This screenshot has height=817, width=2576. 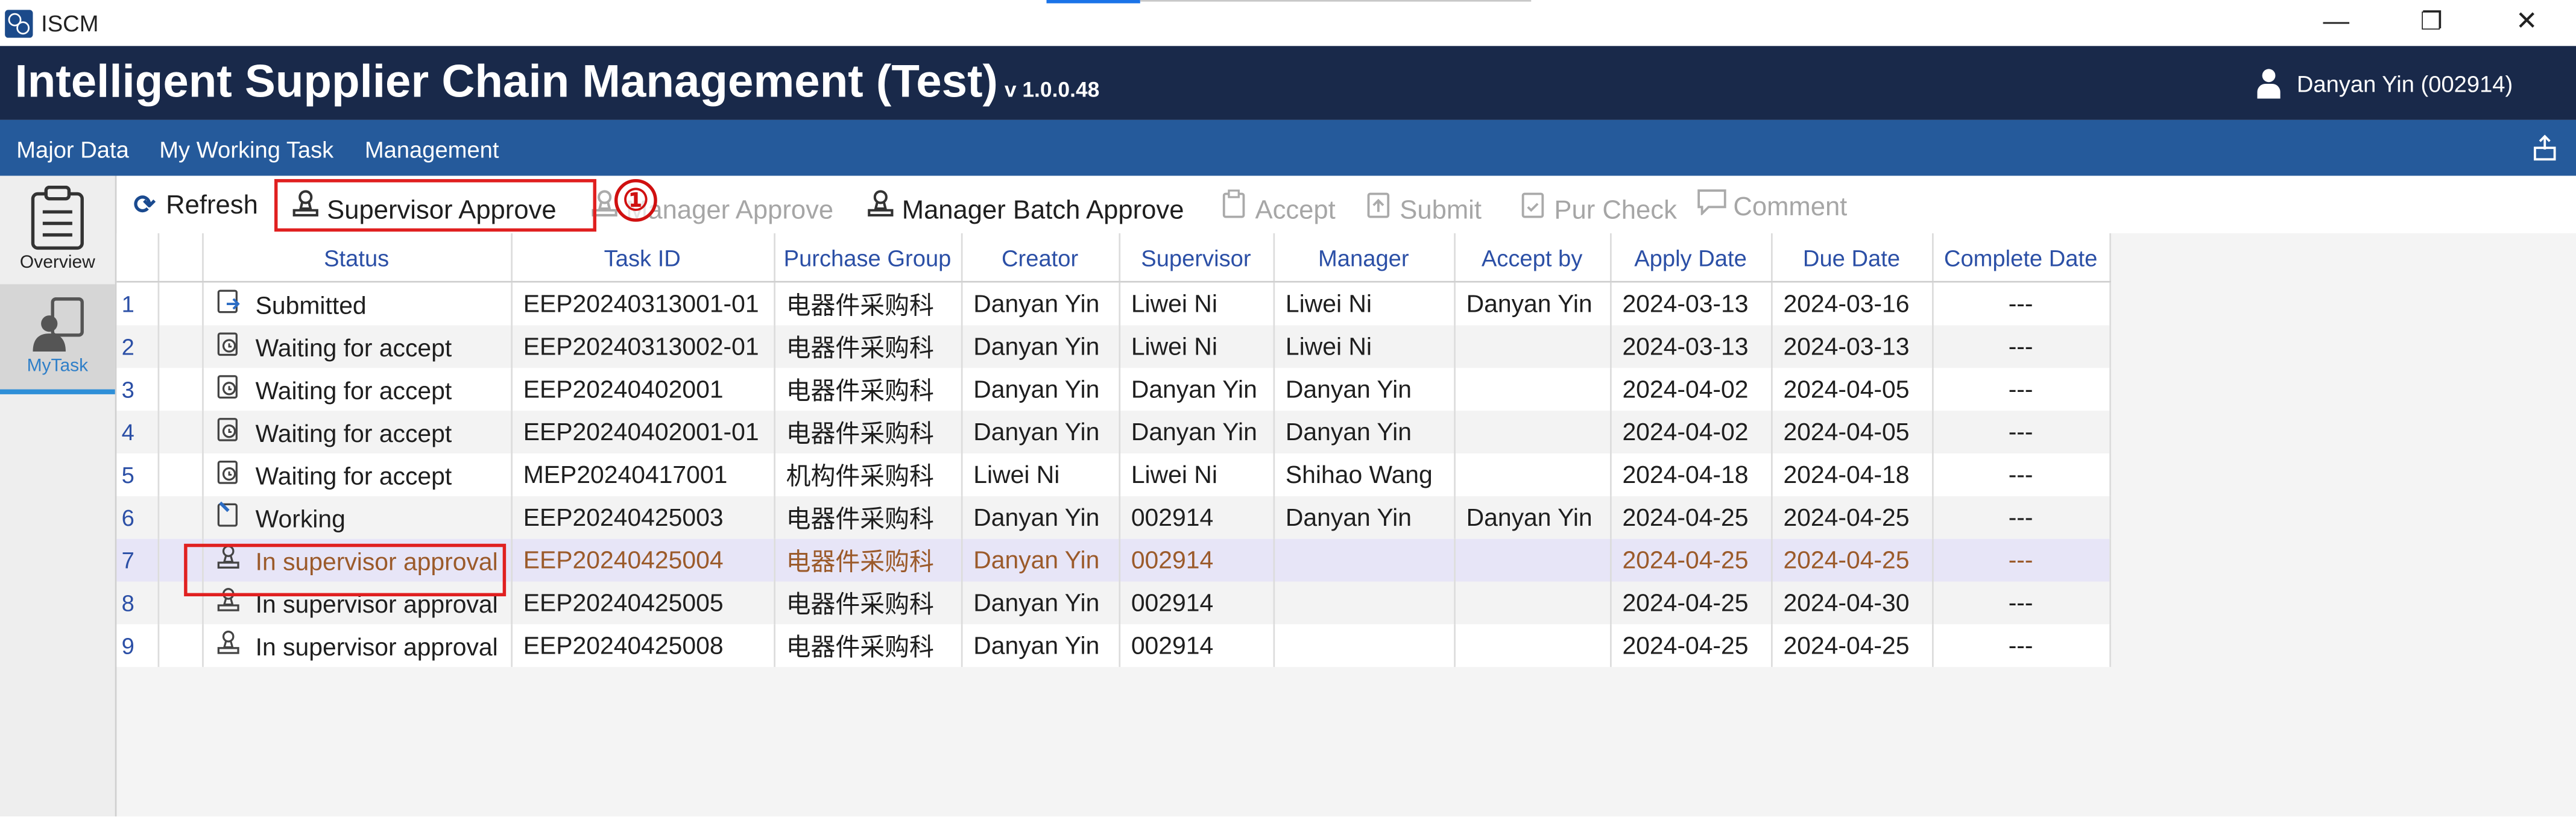 I want to click on status-label: Submitted, so click(x=311, y=306).